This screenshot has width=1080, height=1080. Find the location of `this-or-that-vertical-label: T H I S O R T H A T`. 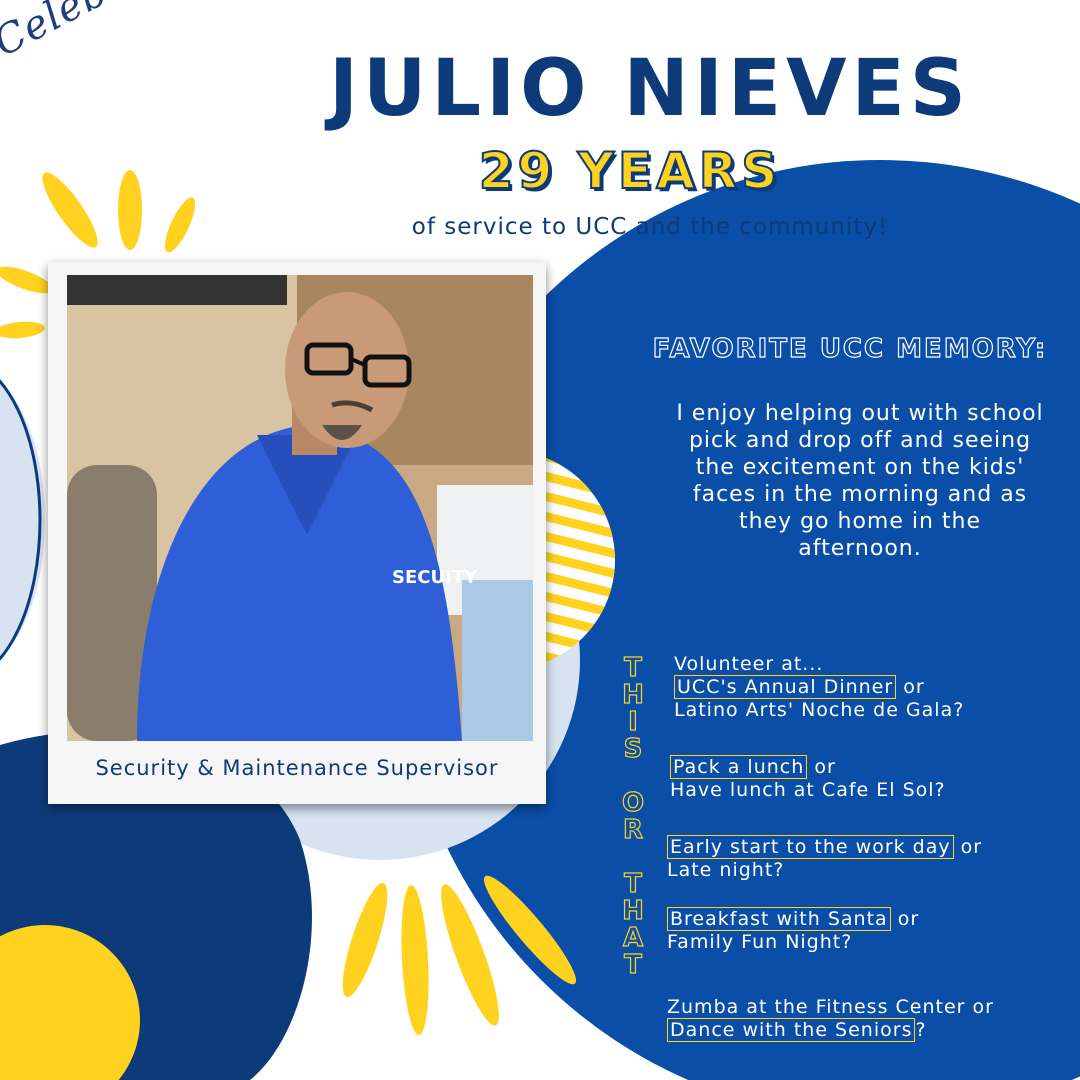

this-or-that-vertical-label: T H I S O R T H A T is located at coordinates (633, 816).